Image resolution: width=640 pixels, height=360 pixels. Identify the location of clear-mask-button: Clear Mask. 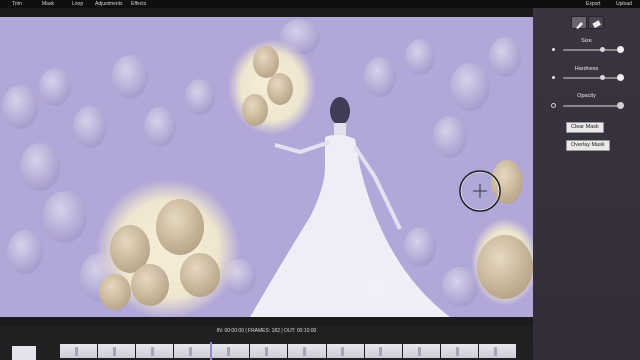
(585, 127).